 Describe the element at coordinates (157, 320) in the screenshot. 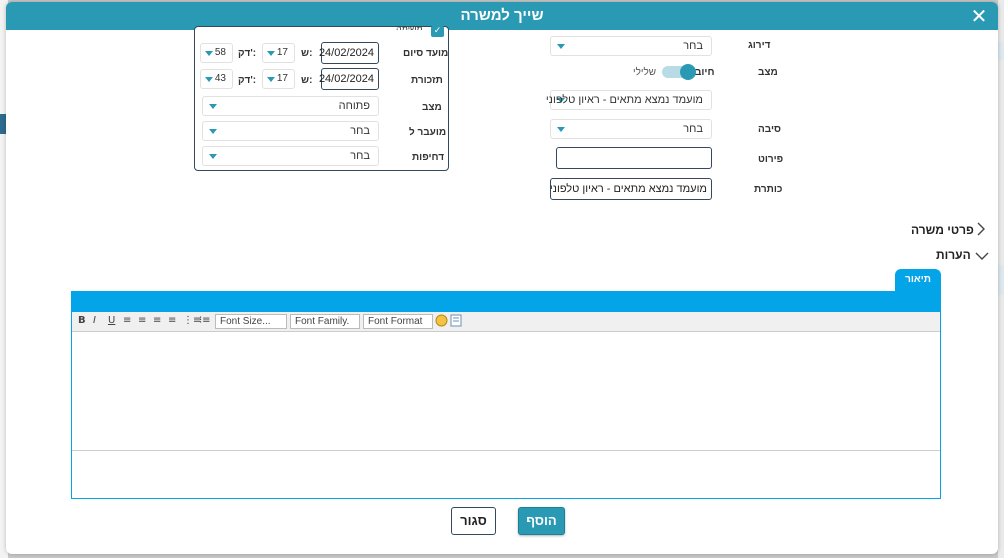

I see `align-right-icon: ≡` at that location.